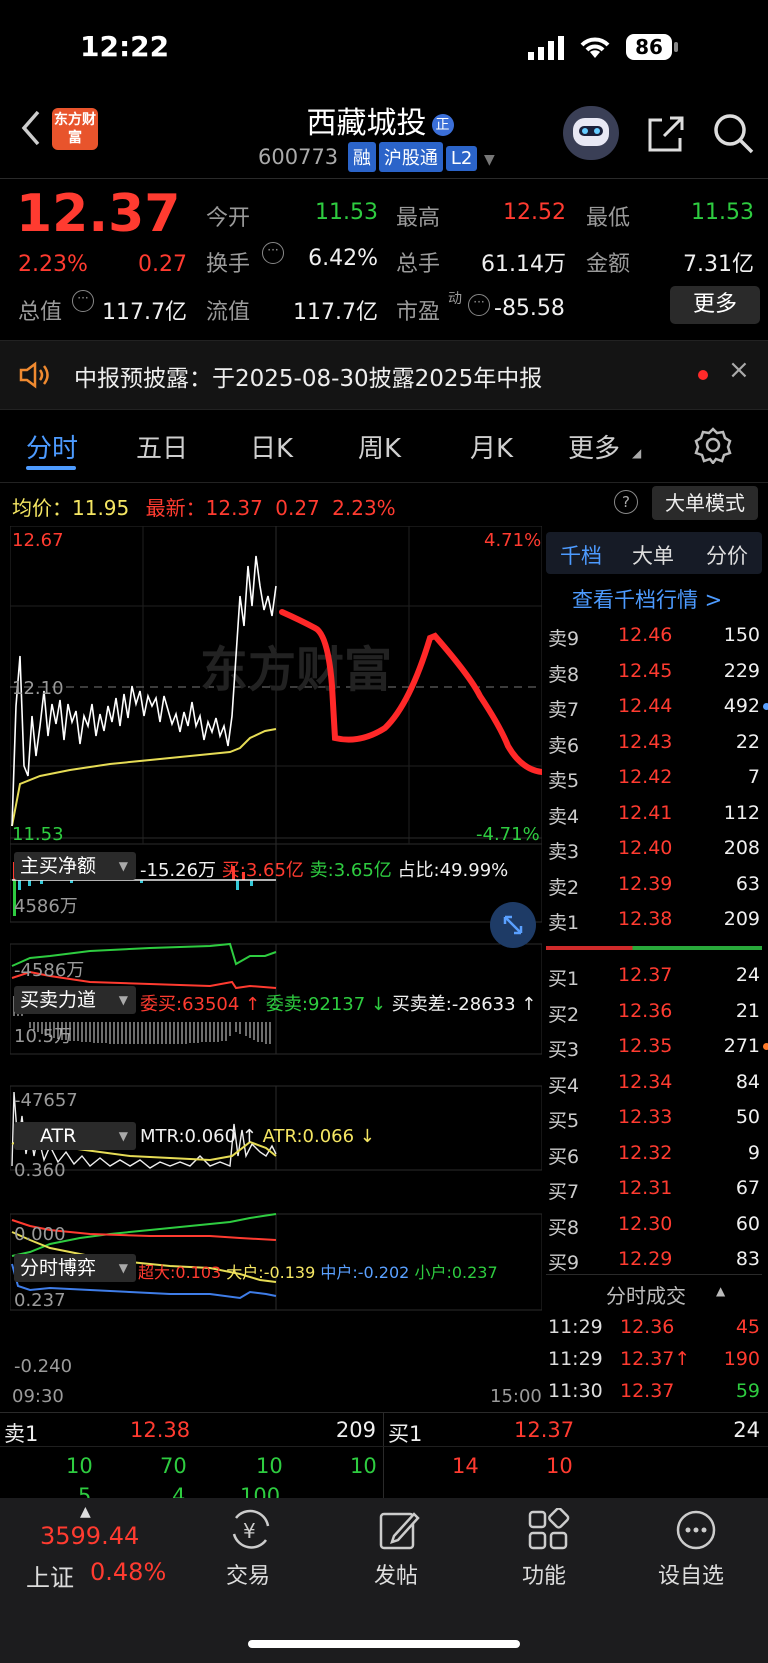 The width and height of the screenshot is (768, 1663). What do you see at coordinates (491, 446) in the screenshot?
I see `tab-monthk: 月K` at bounding box center [491, 446].